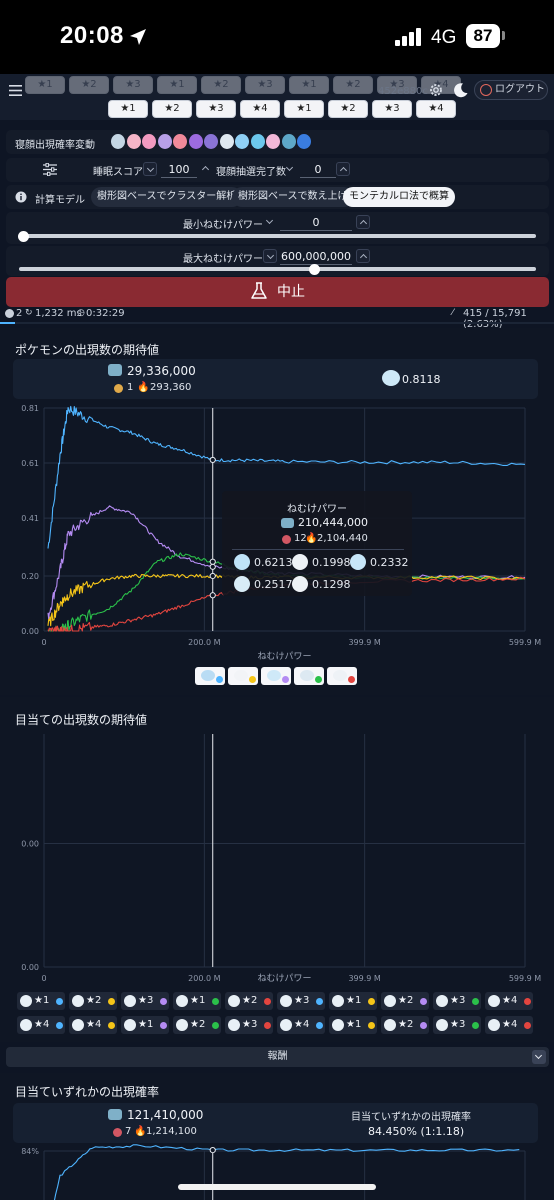 The image size is (554, 1200). What do you see at coordinates (277, 1187) in the screenshot?
I see `home-indicator` at bounding box center [277, 1187].